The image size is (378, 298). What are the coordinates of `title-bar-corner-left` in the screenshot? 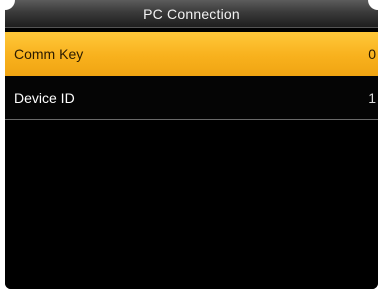 It's located at (10, 5).